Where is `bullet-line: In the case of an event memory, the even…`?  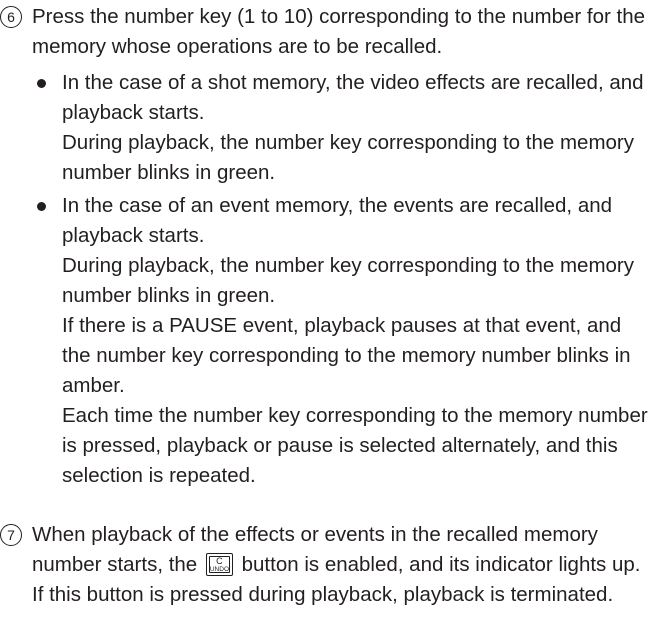
bullet-line: In the case of an event memory, the even… is located at coordinates (337, 220).